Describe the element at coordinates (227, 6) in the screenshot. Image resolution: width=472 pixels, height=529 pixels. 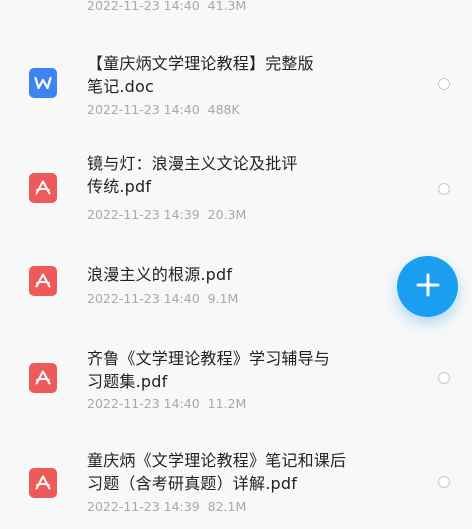
I see `file-size: 41.3M` at that location.